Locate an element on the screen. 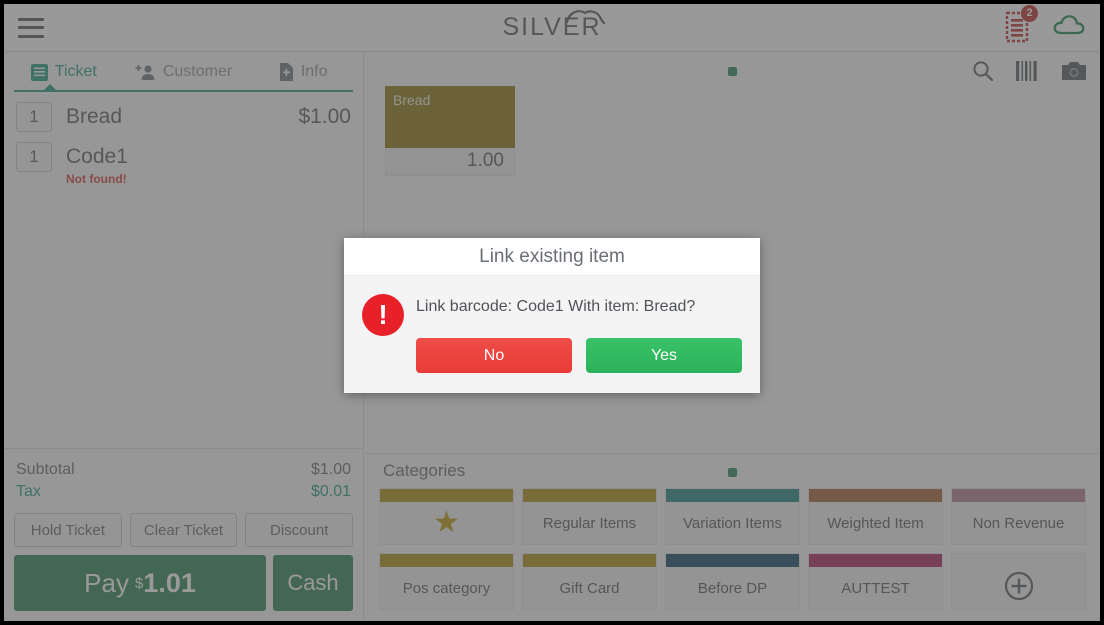 The height and width of the screenshot is (625, 1104). subtotal-row: Subtotal $1.00 is located at coordinates (183, 470).